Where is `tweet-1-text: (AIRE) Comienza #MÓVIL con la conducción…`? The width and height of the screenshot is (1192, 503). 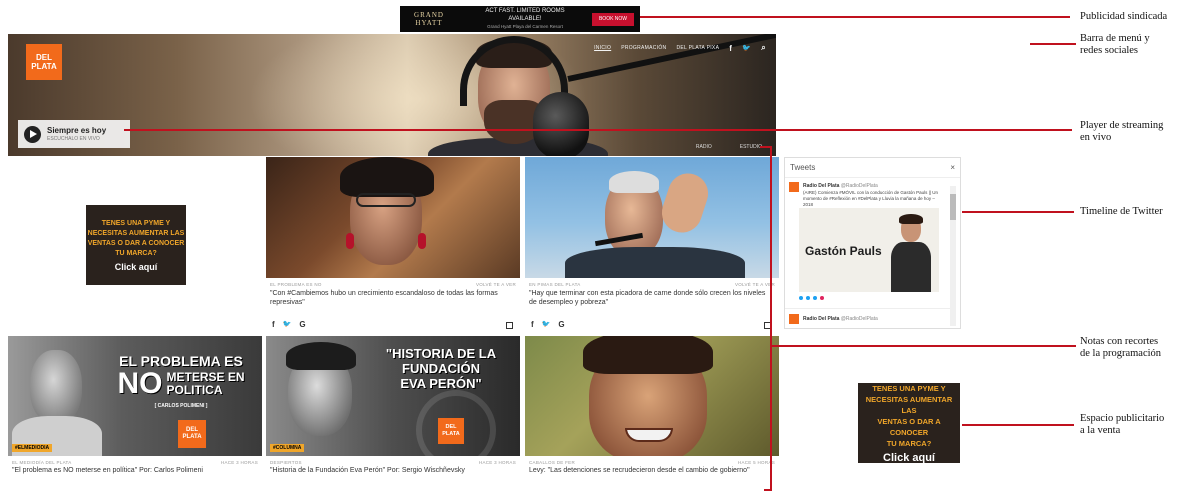
tweet-1-text: (AIRE) Comienza #MÓVIL con la conducción… is located at coordinates (870, 198).